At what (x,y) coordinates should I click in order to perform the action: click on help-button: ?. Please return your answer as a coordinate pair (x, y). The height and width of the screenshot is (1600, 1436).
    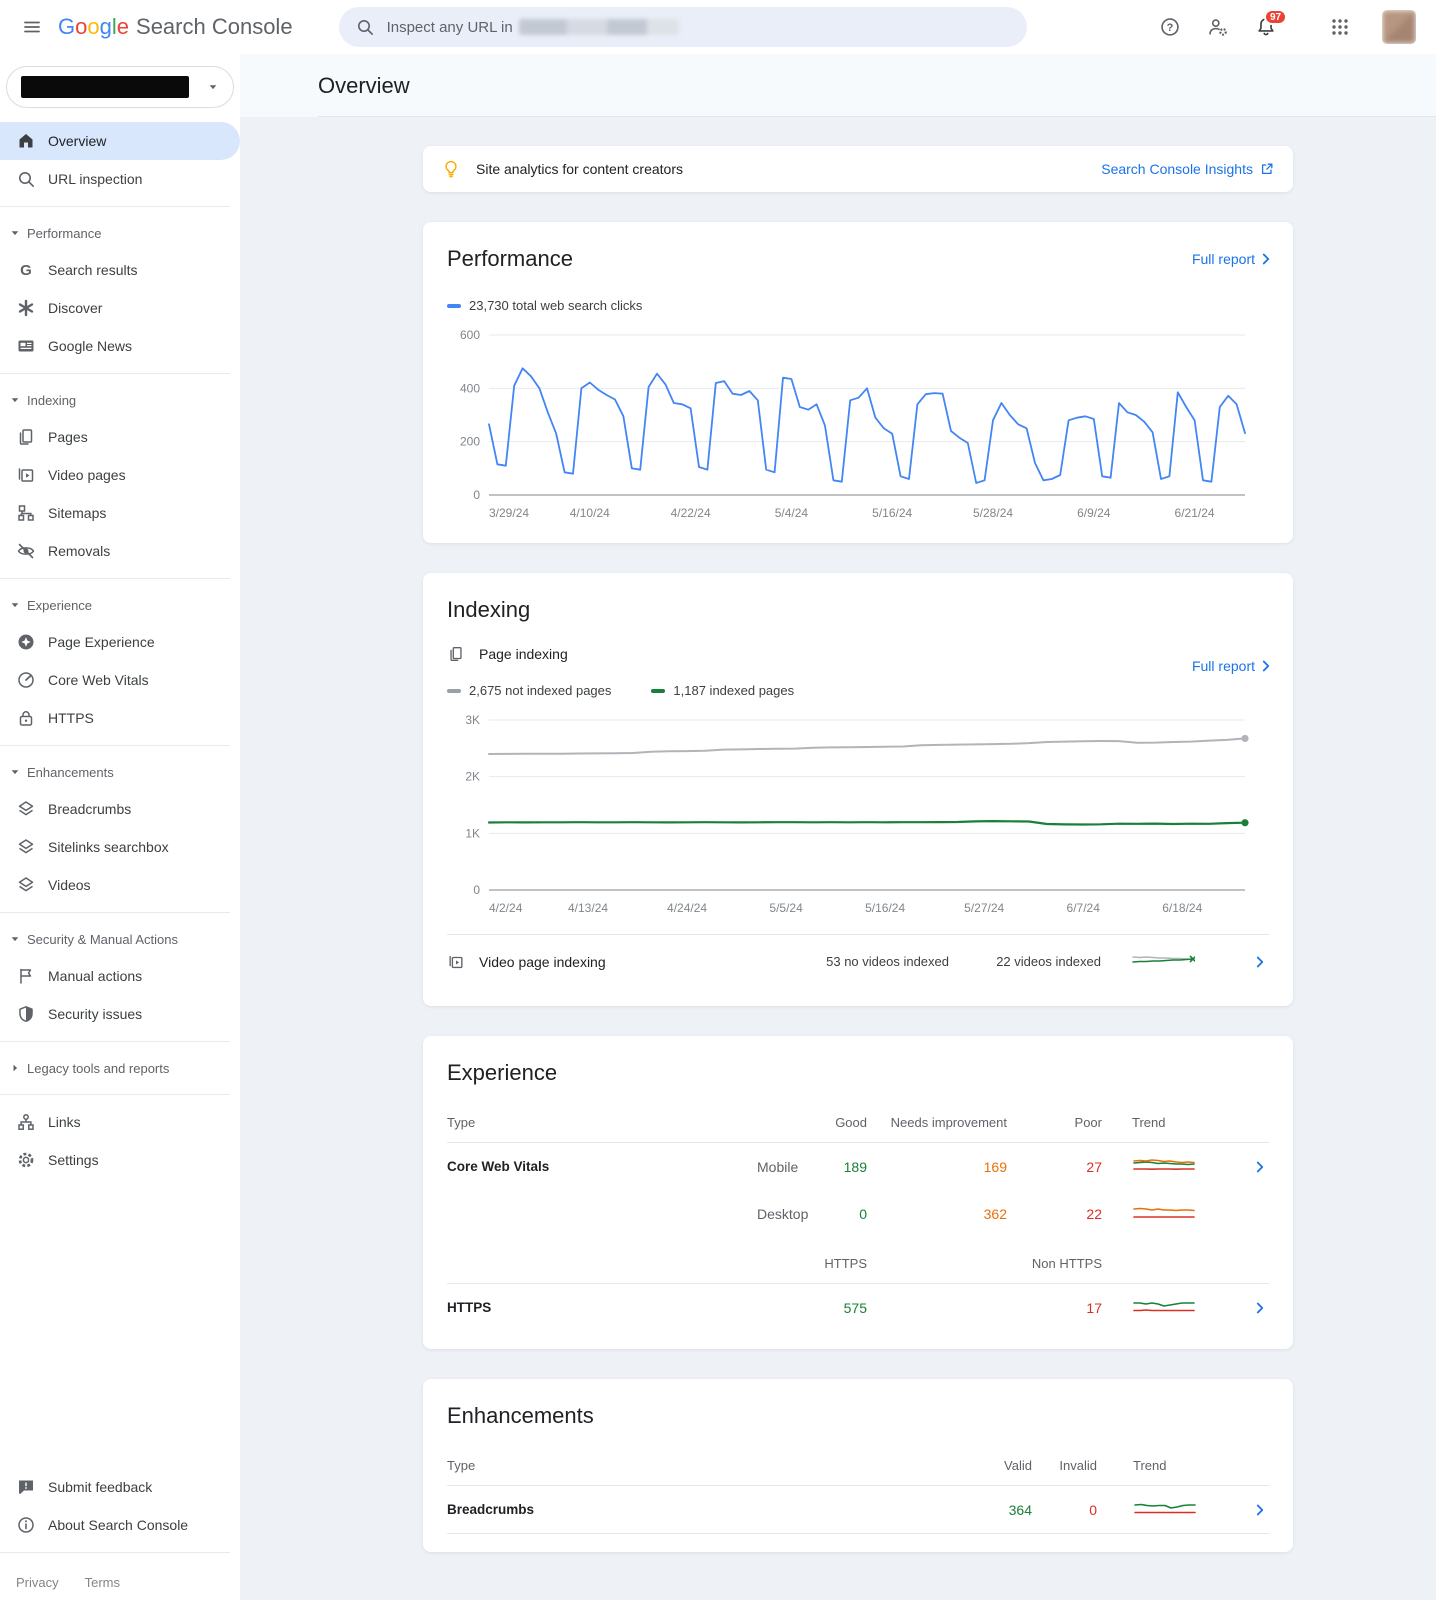
    Looking at the image, I should click on (1170, 27).